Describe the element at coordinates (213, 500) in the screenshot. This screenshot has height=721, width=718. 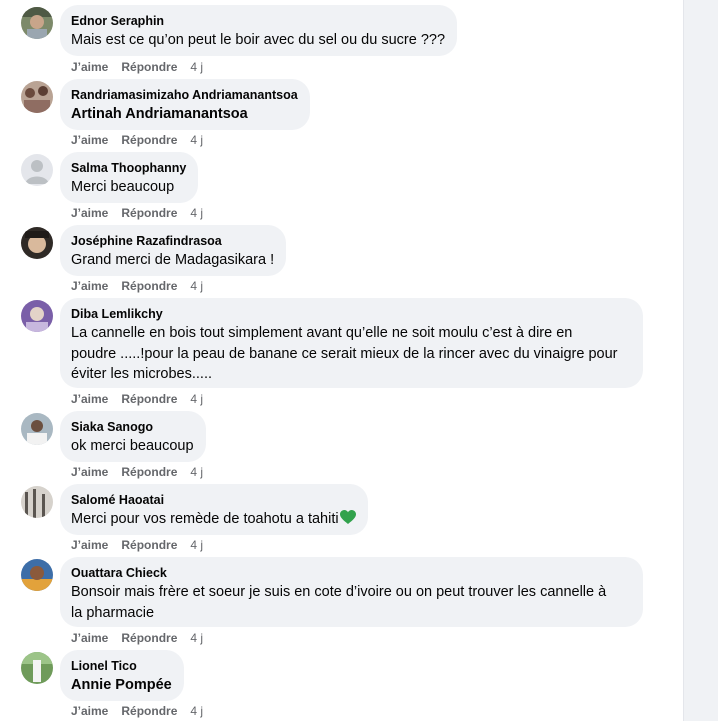
I see `comment-author: Salomé Haoatai` at that location.